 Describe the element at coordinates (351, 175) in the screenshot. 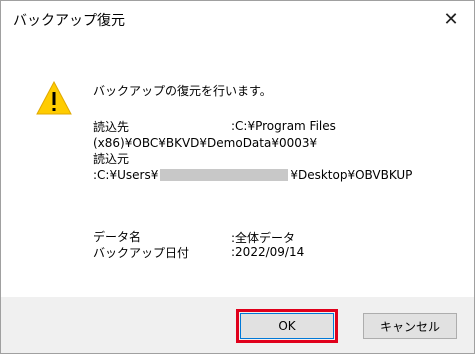

I see `destination-path-suffix: ¥Desktop¥OBVBKUP` at that location.